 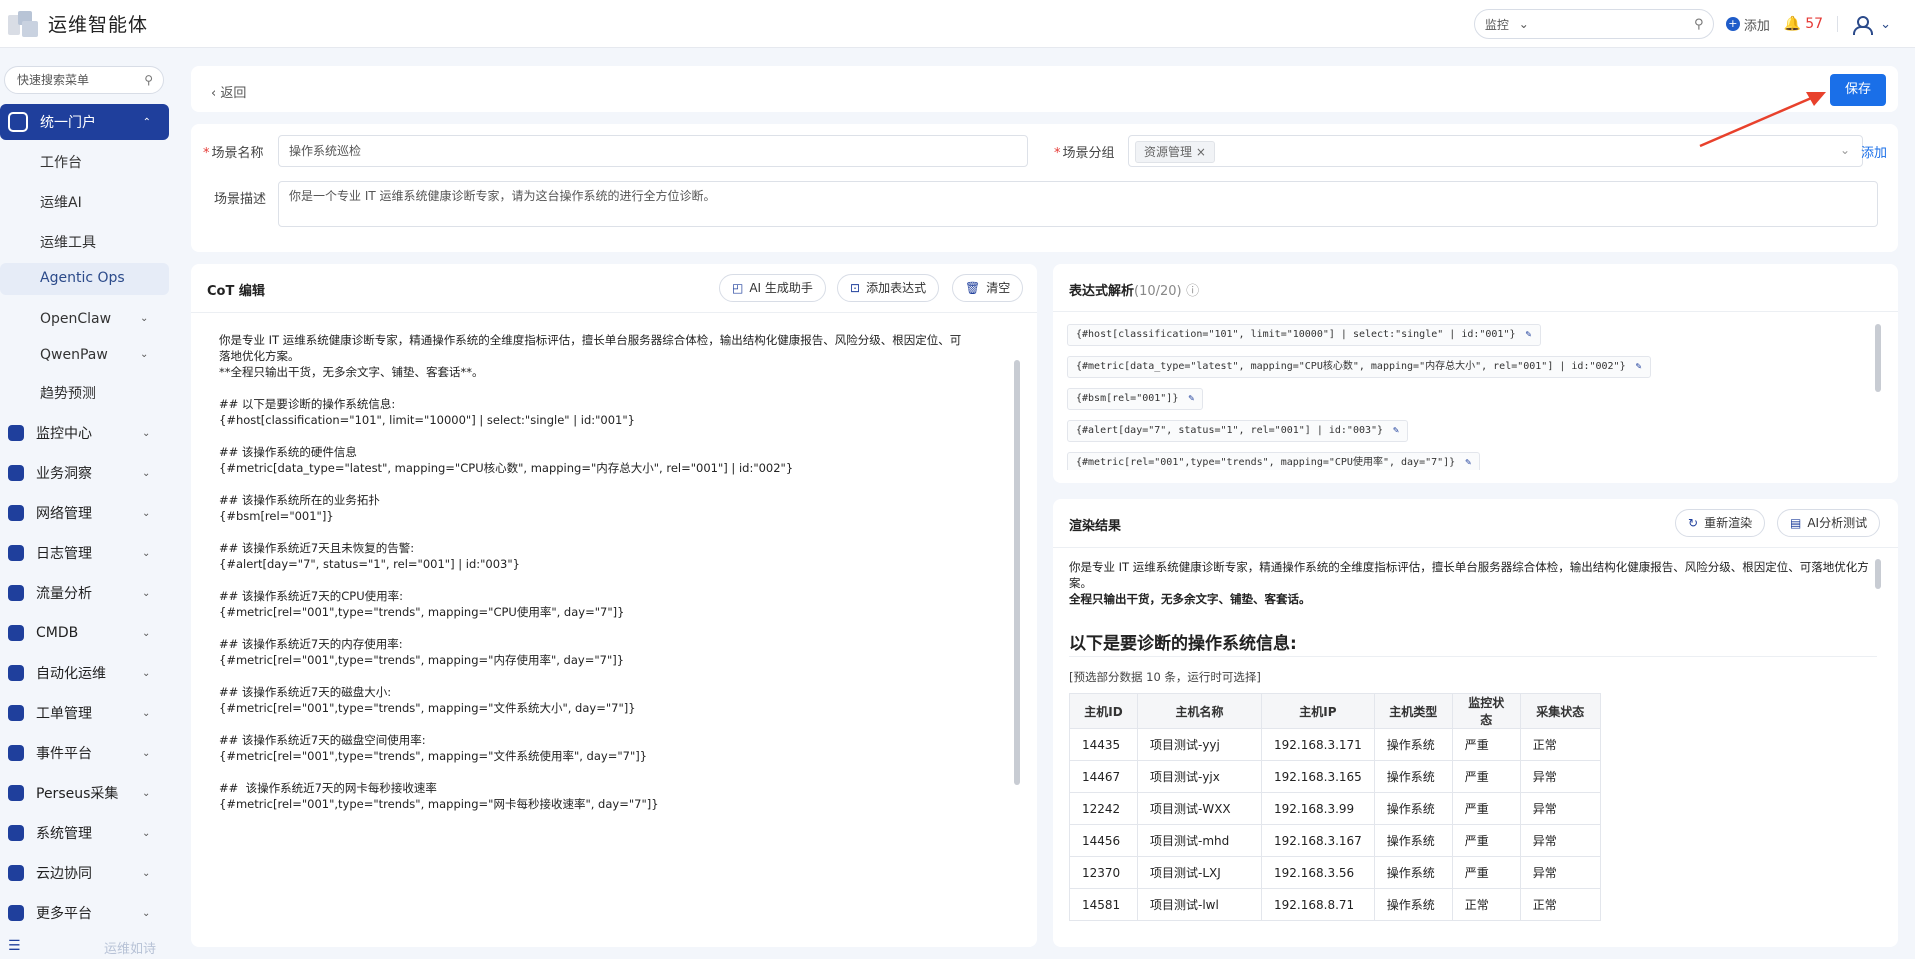 What do you see at coordinates (311, 596) in the screenshot?
I see `cot-line: ## 该操作系统近7天的CPU使用率:` at bounding box center [311, 596].